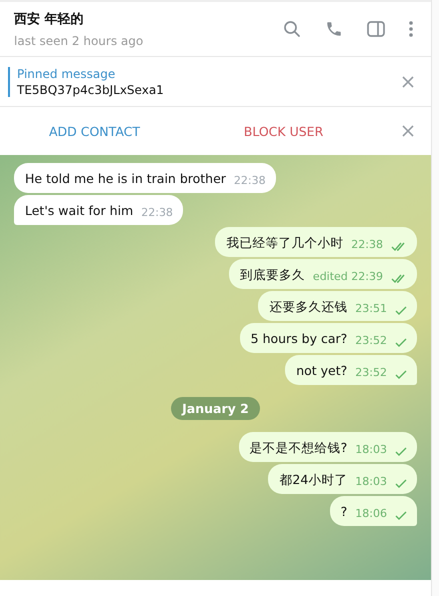 Image resolution: width=439 pixels, height=596 pixels. Describe the element at coordinates (308, 307) in the screenshot. I see `message-text: 还要多久还钱` at that location.